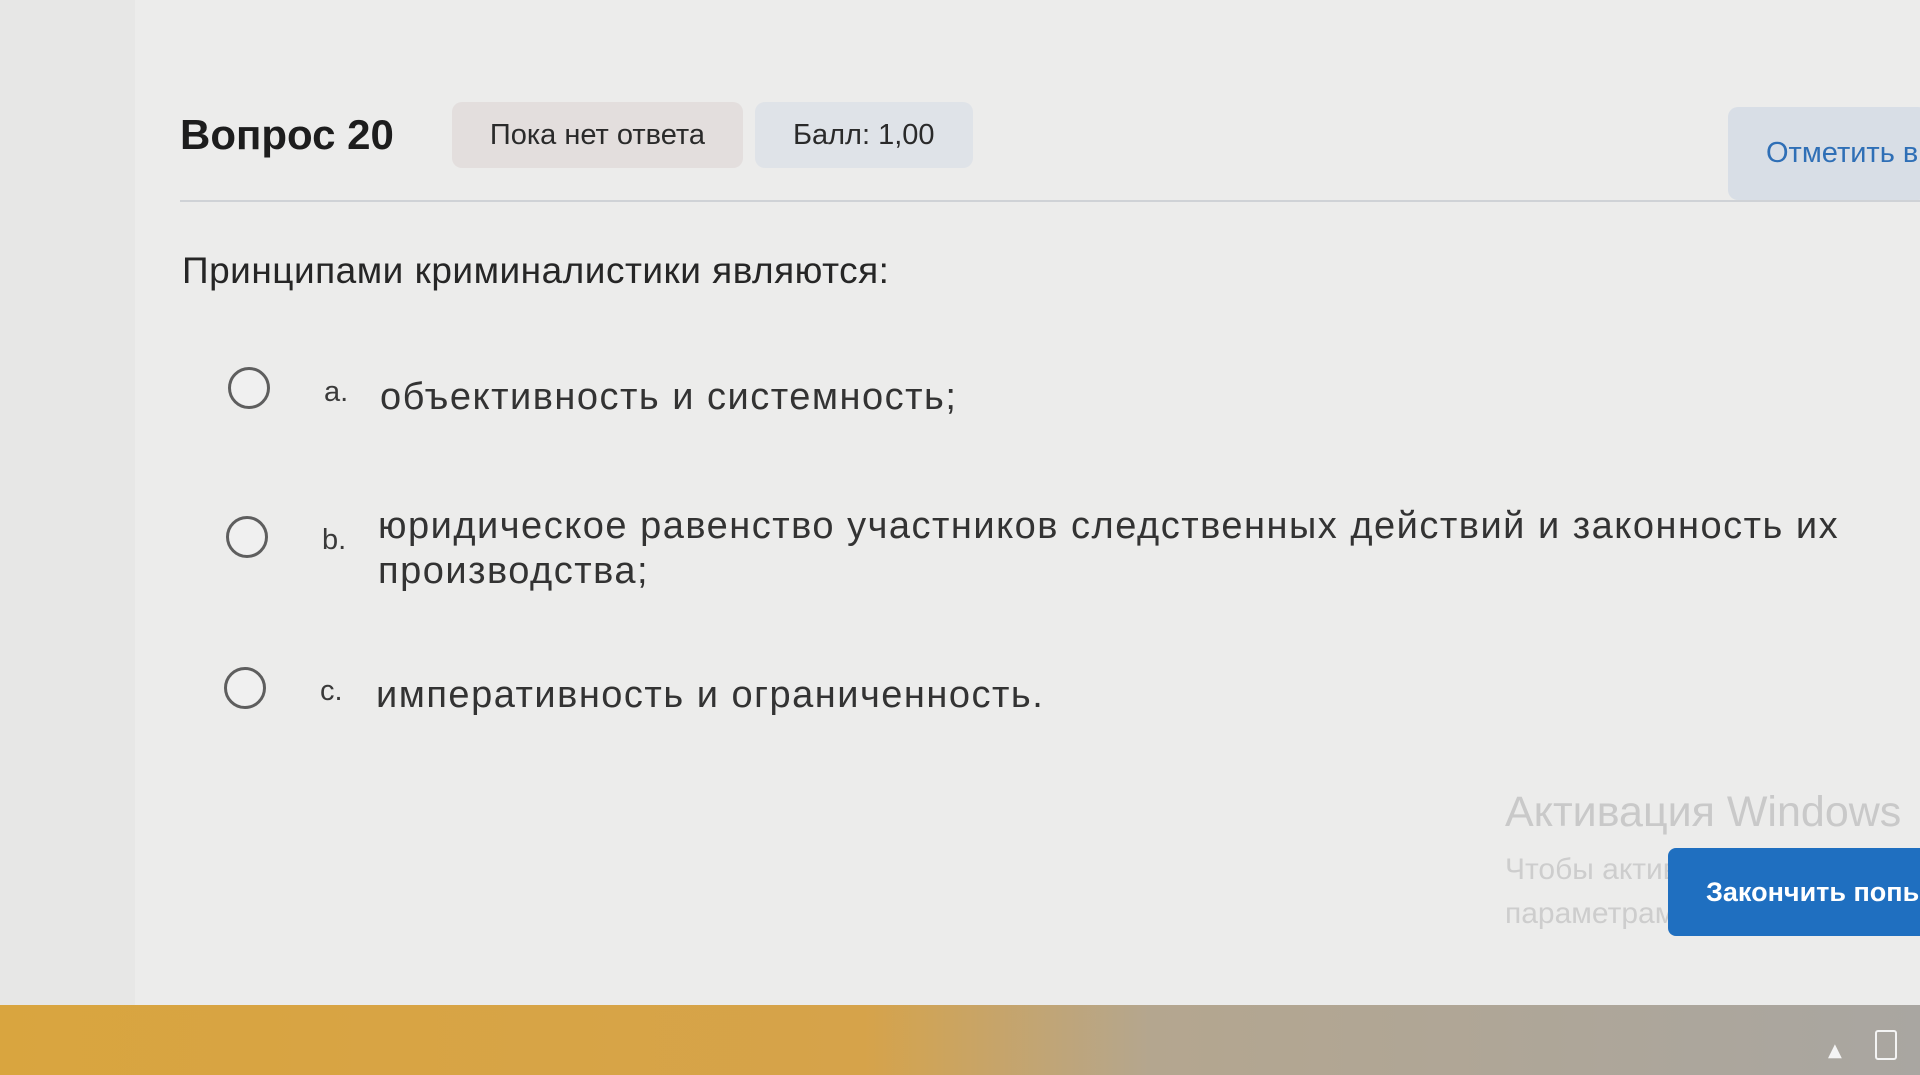 The width and height of the screenshot is (1920, 1075). I want to click on radio-b, so click(247, 537).